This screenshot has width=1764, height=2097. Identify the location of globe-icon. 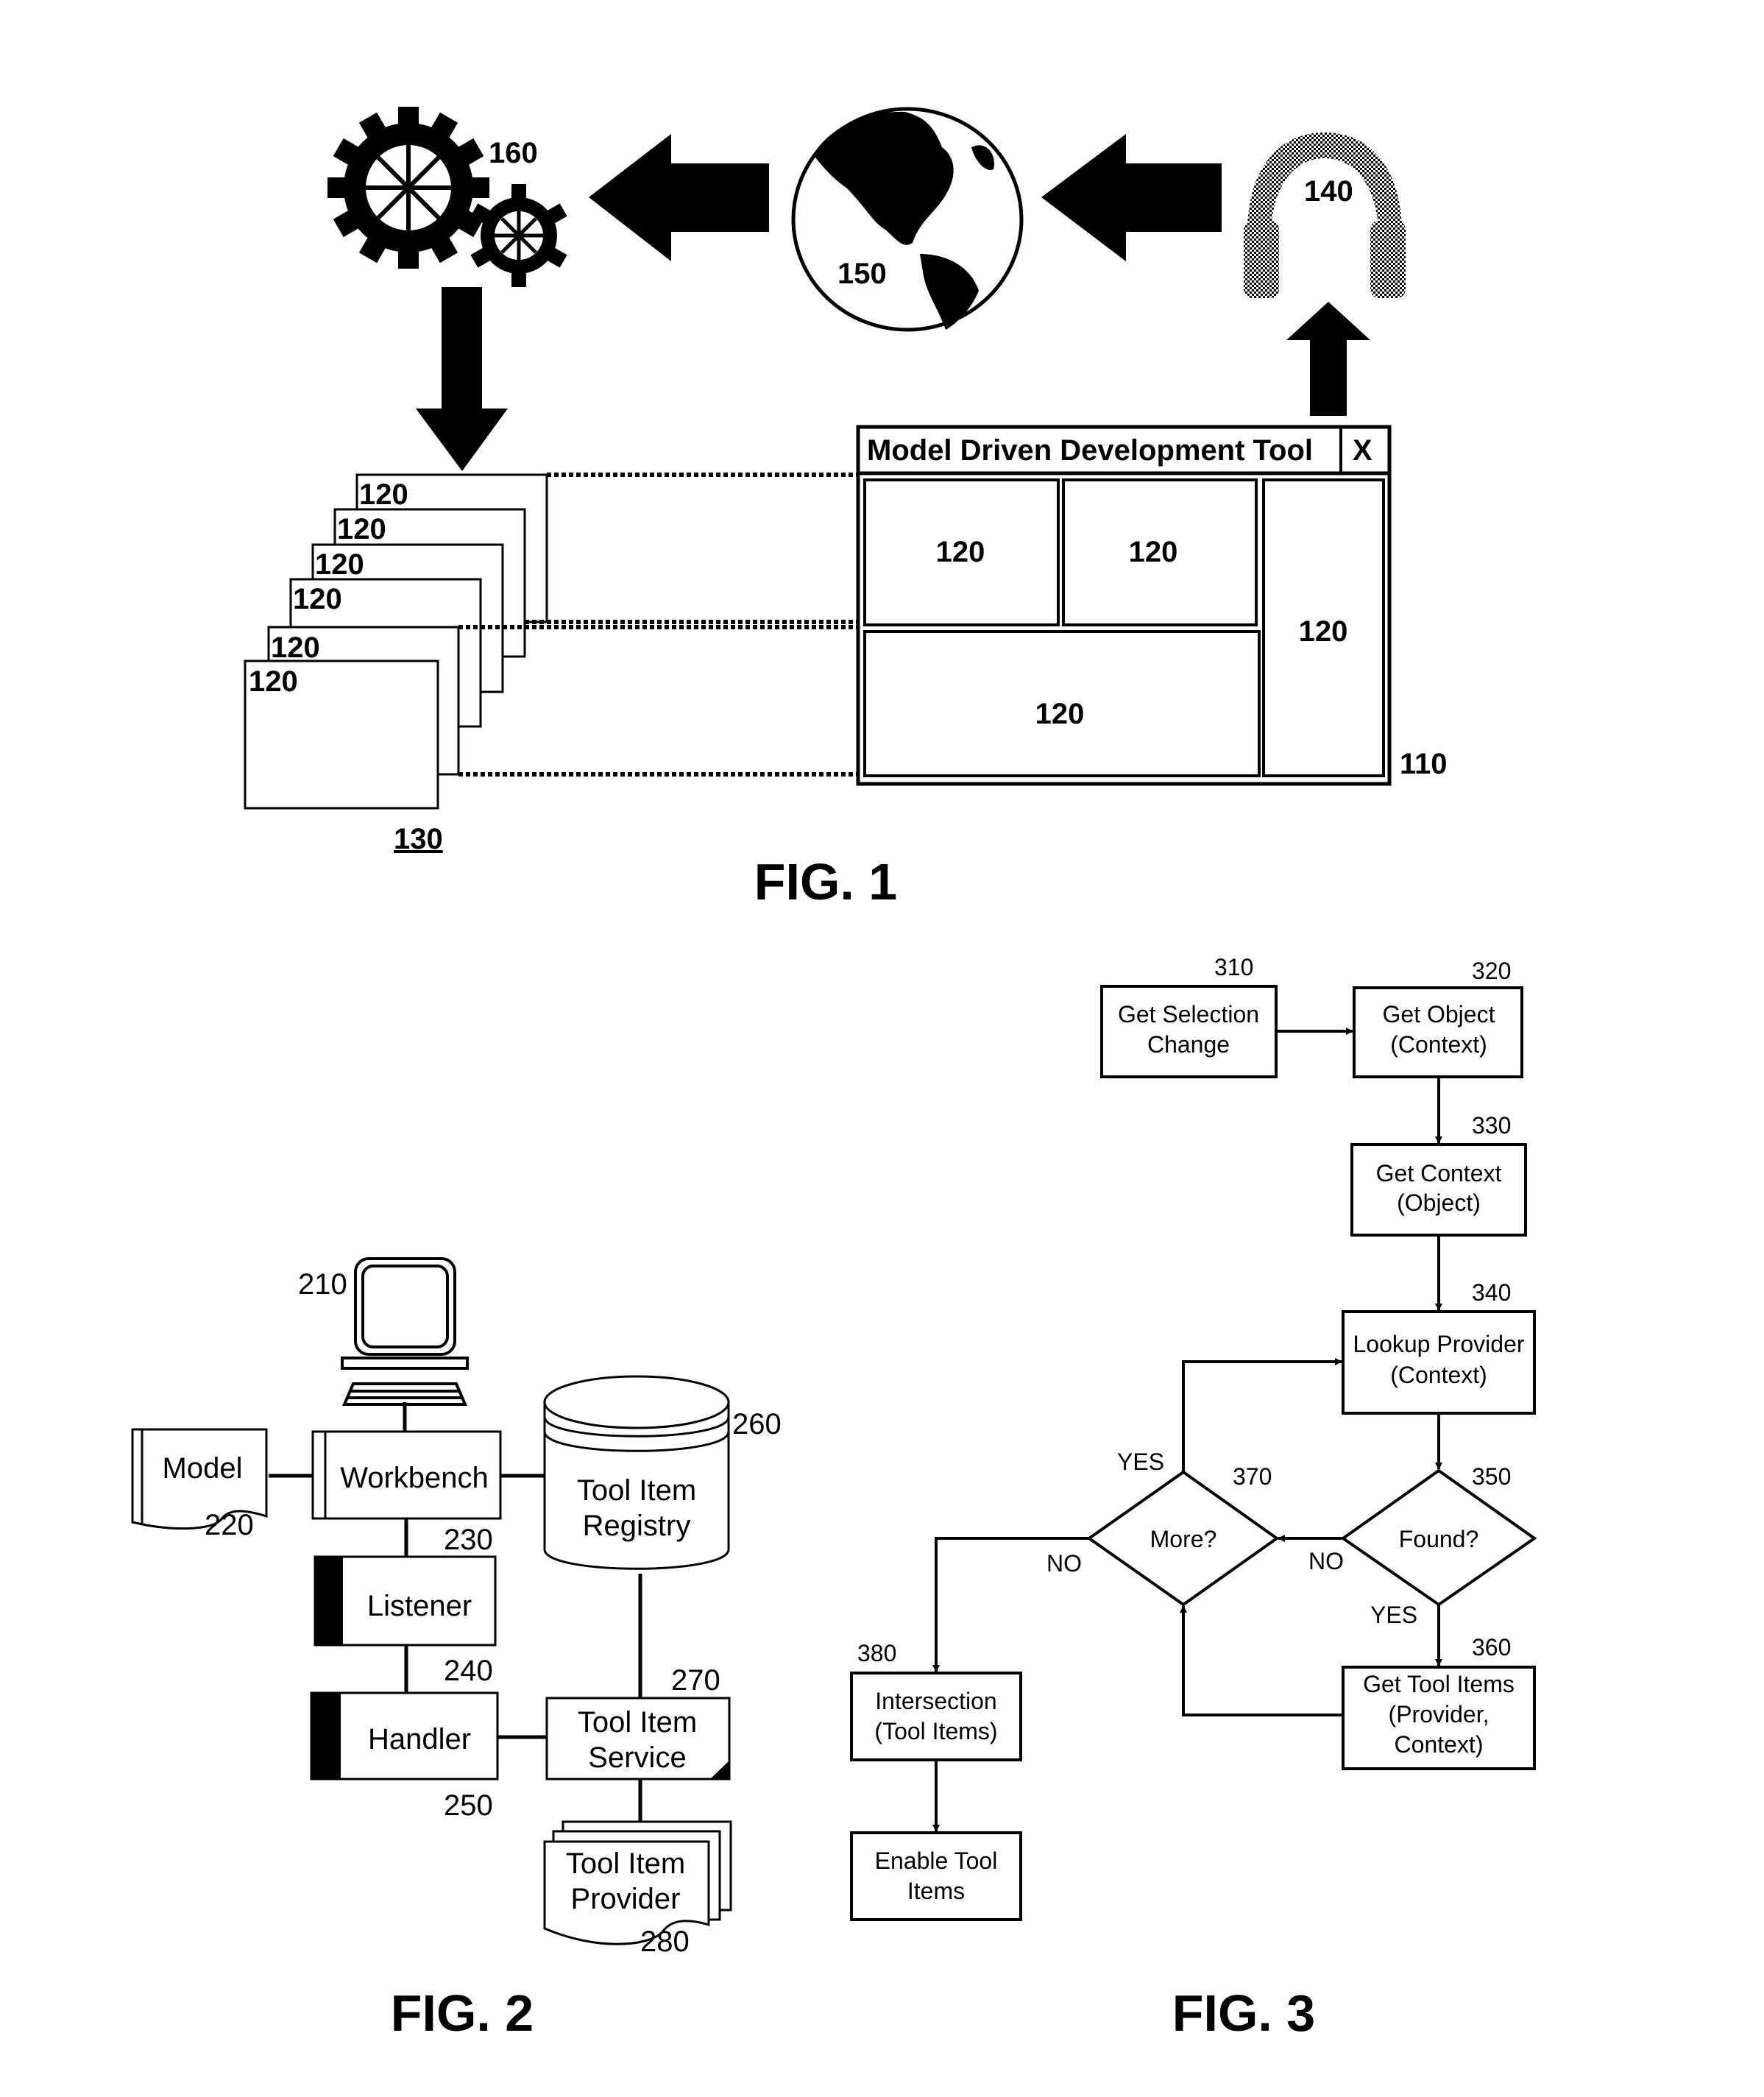
(907, 220).